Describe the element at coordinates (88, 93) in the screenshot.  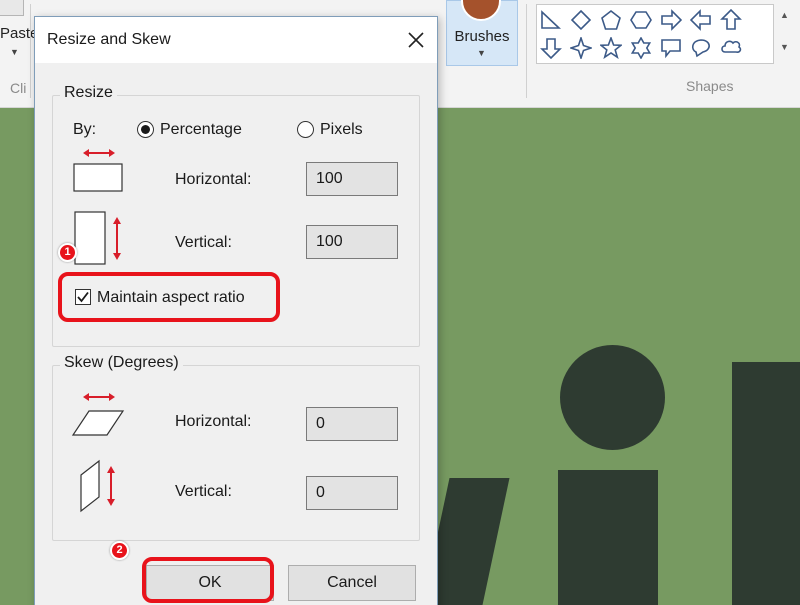
I see `resize-legend: Resize` at that location.